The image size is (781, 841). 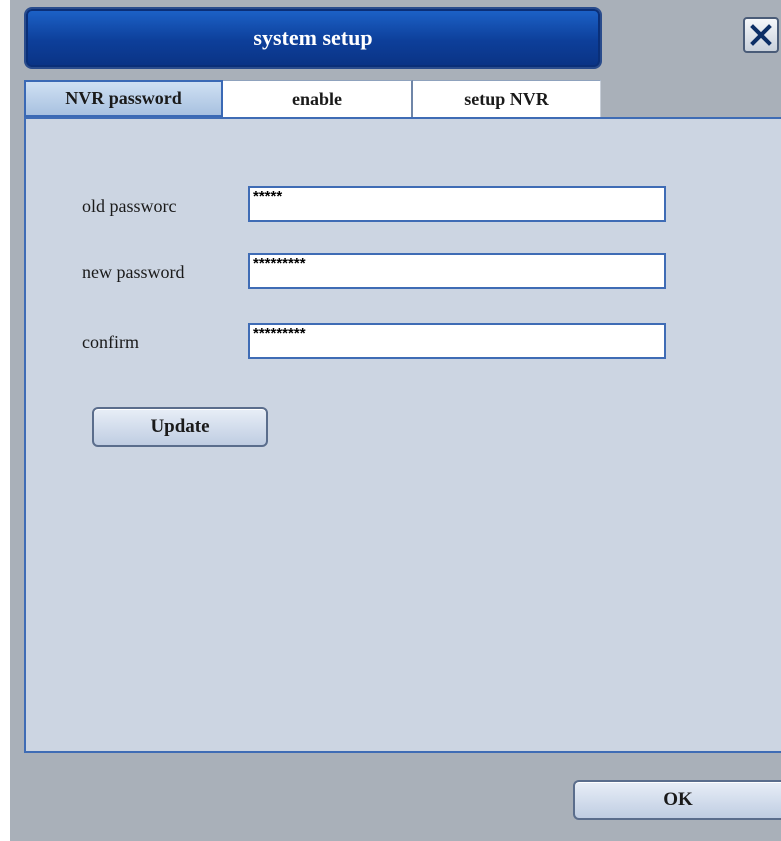 What do you see at coordinates (507, 98) in the screenshot?
I see `tab-setup-nvr: setup NVR` at bounding box center [507, 98].